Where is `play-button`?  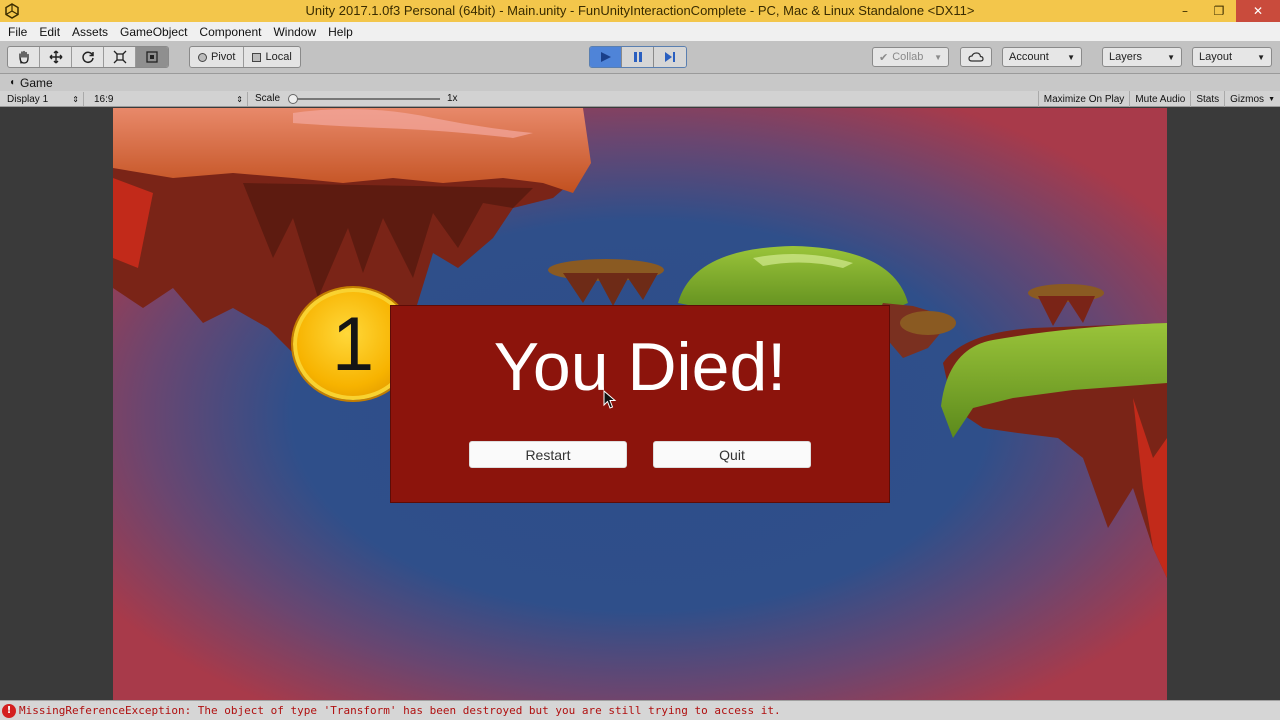 play-button is located at coordinates (606, 57).